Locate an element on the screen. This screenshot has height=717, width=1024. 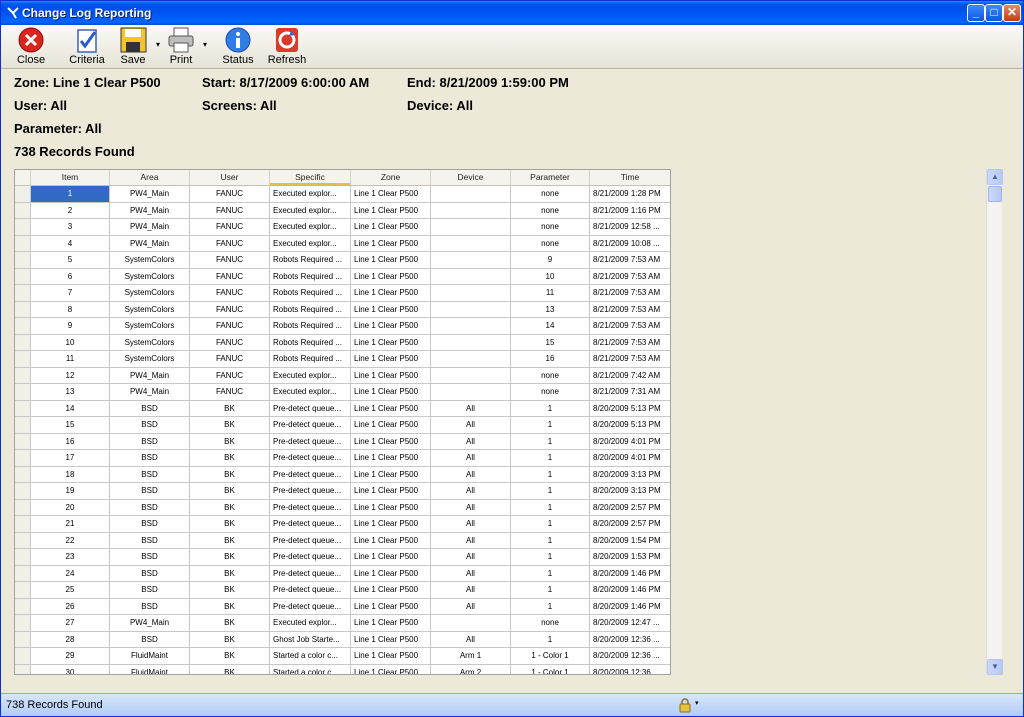
table-cell: 8/20/2009 3:13 PM is located at coordinates (630, 475).